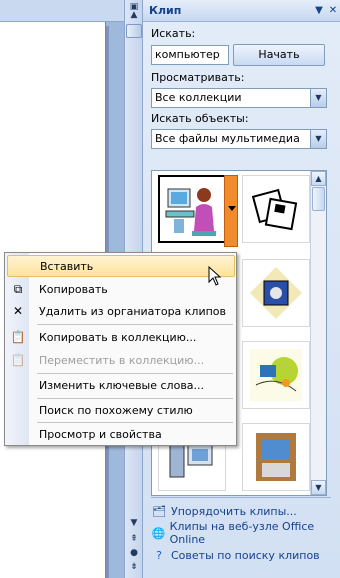 This screenshot has width=340, height=578. Describe the element at coordinates (190, 212) in the screenshot. I see `computer-user-clip-icon` at that location.